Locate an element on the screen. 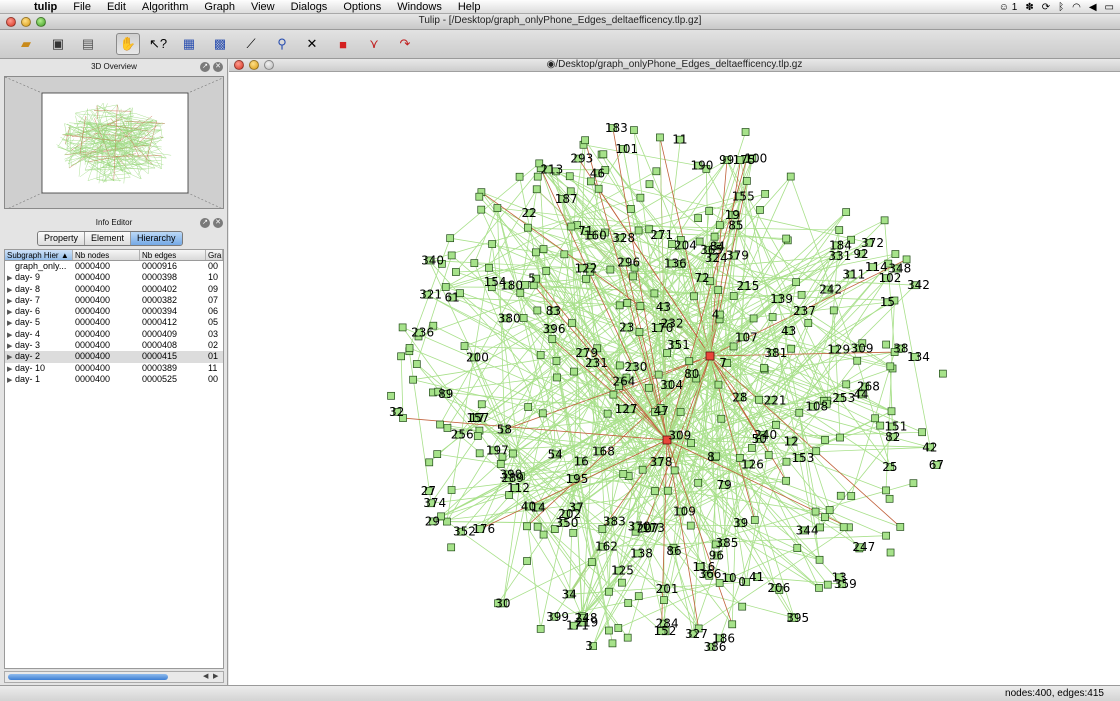  scroll-right-icon: ▶ is located at coordinates (215, 677).